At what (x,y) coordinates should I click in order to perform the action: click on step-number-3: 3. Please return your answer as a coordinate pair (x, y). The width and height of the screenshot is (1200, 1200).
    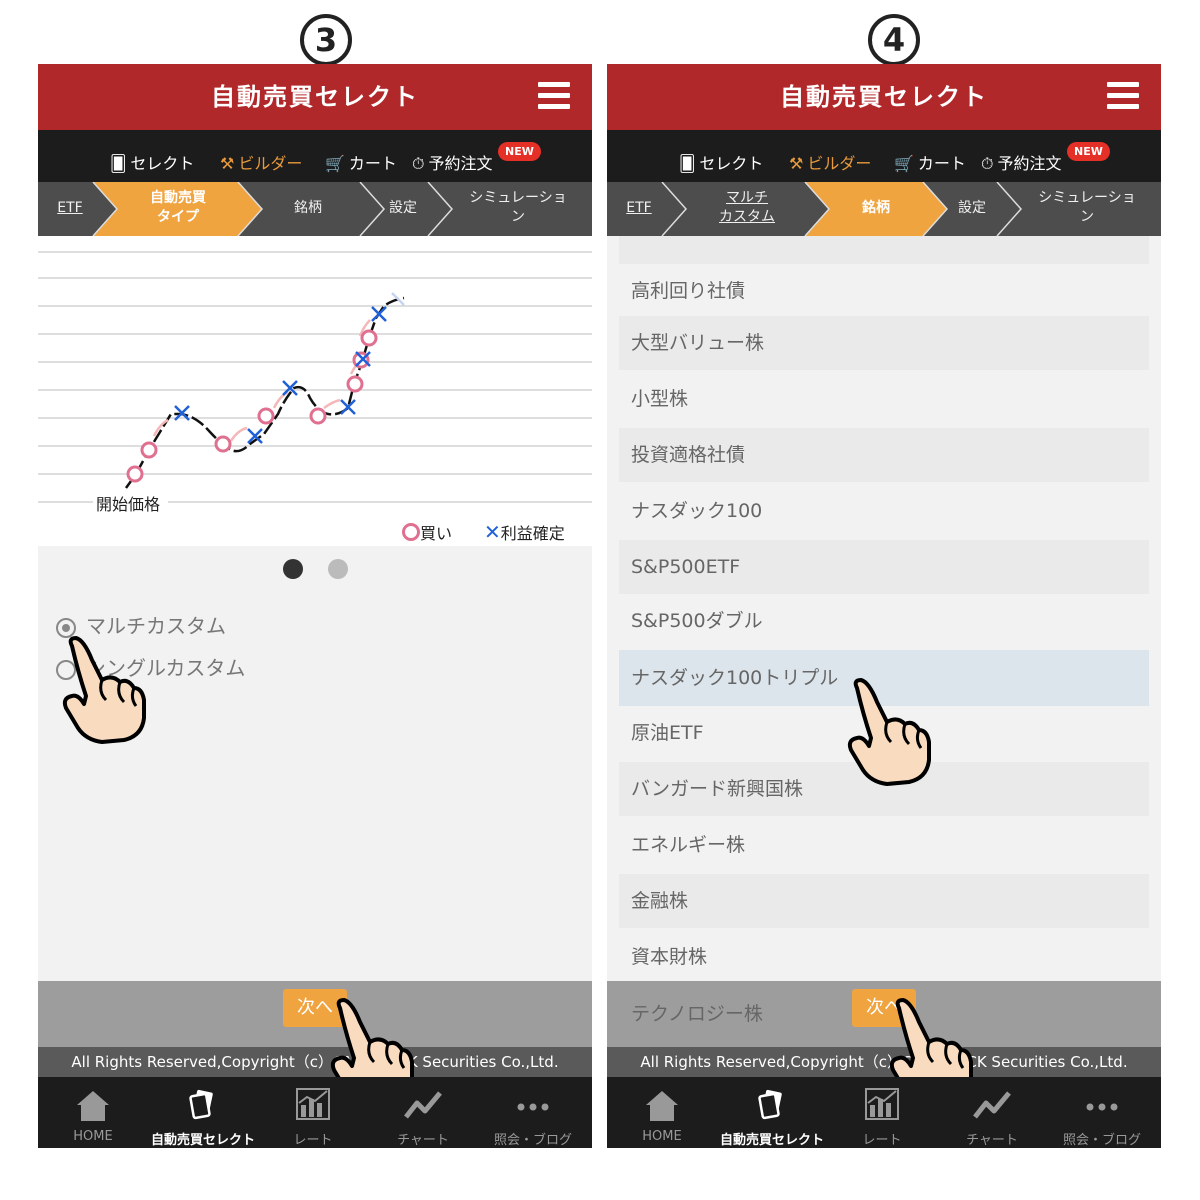
    Looking at the image, I should click on (326, 37).